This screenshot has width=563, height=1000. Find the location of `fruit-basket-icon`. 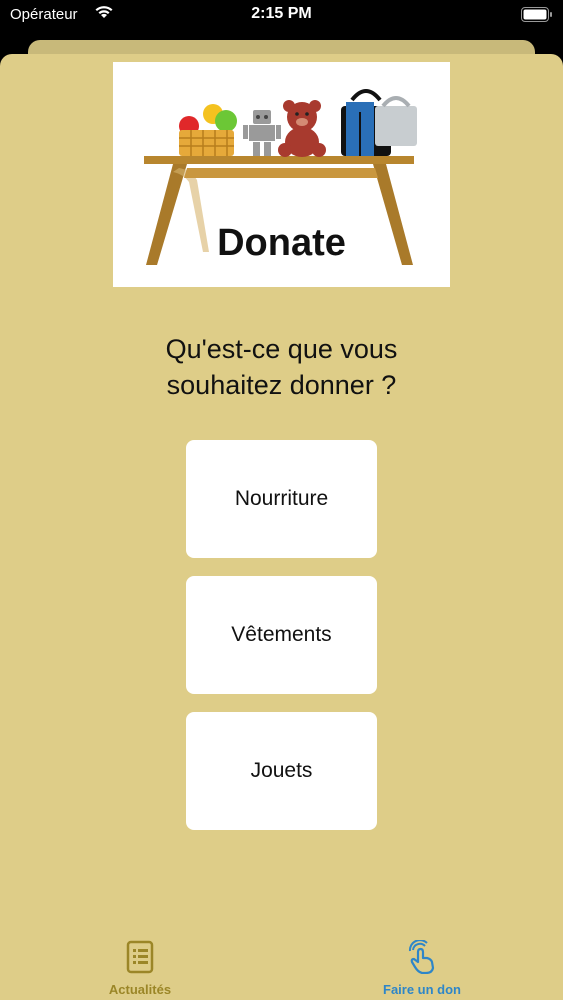

fruit-basket-icon is located at coordinates (208, 130).